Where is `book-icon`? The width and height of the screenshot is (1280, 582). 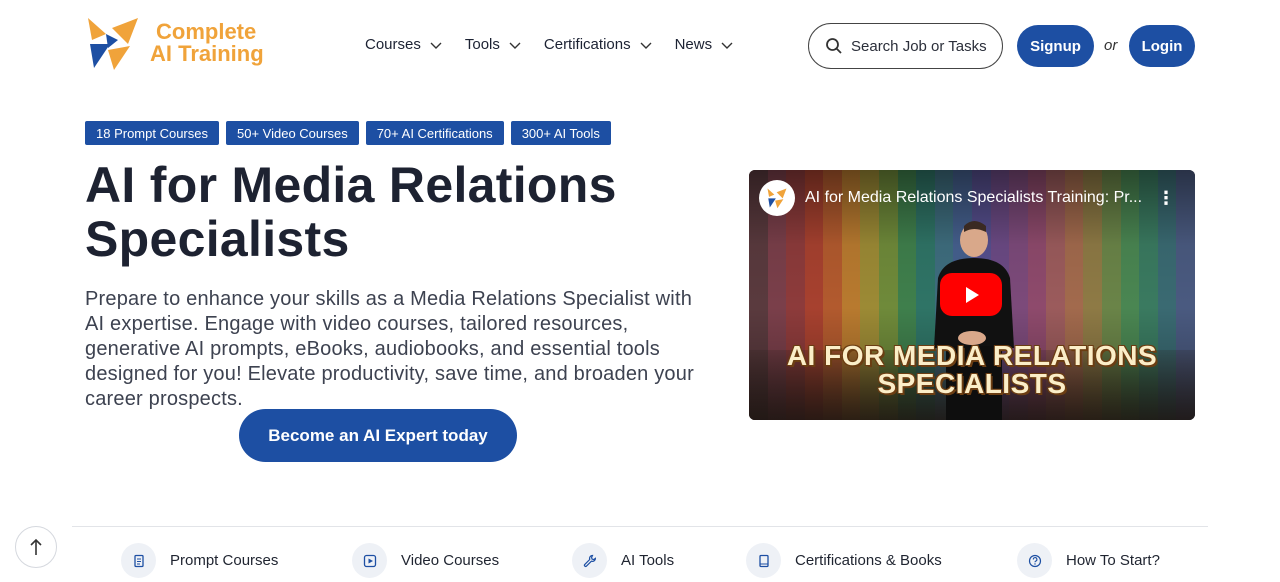 book-icon is located at coordinates (763, 560).